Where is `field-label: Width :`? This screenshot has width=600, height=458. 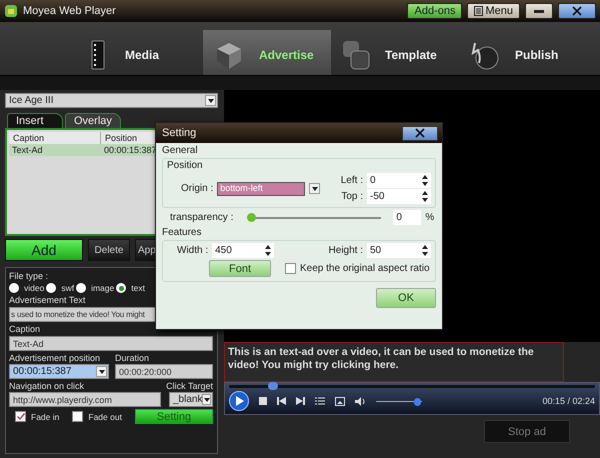 field-label: Width : is located at coordinates (192, 250).